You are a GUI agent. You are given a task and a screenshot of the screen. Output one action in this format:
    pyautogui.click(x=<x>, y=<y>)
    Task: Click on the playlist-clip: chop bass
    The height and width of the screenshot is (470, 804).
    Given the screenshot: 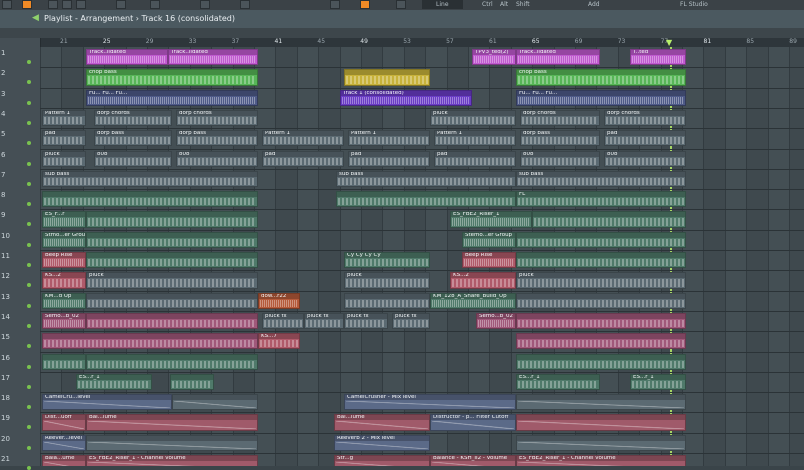 What is the action you would take?
    pyautogui.click(x=601, y=77)
    